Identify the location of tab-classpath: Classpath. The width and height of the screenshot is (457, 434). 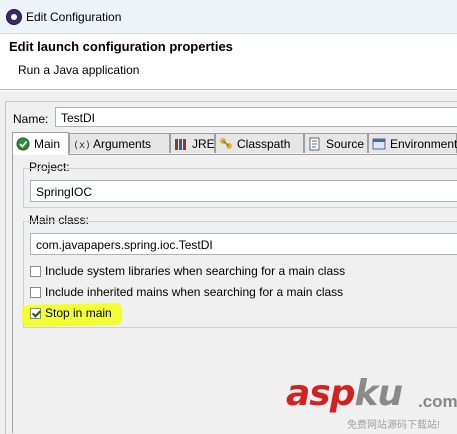
(259, 143).